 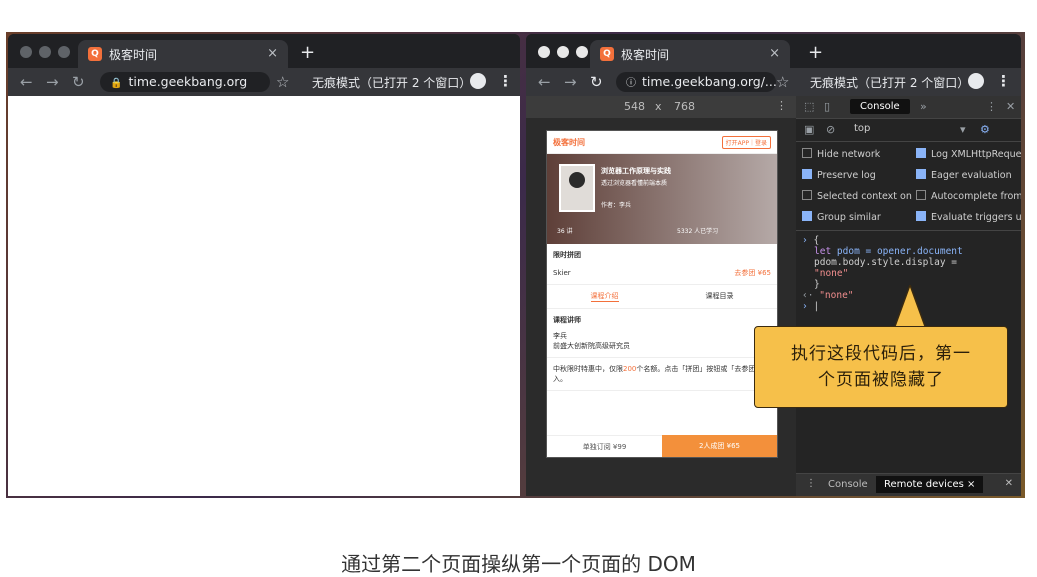 What do you see at coordinates (567, 255) in the screenshot?
I see `group-title: 限时拼团` at bounding box center [567, 255].